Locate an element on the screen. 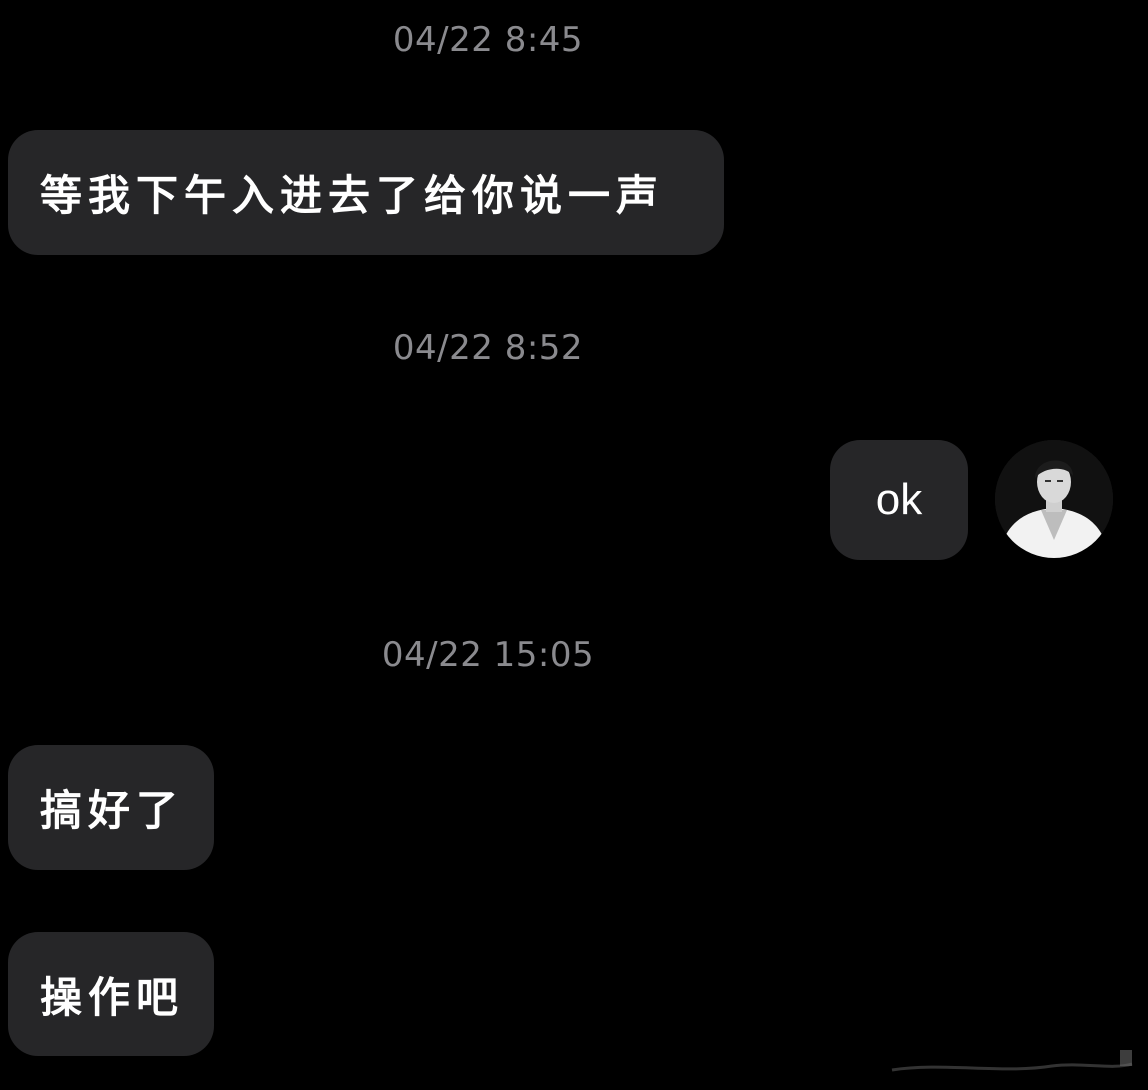  message-timestamp: 04/22 8:45 is located at coordinates (488, 40).